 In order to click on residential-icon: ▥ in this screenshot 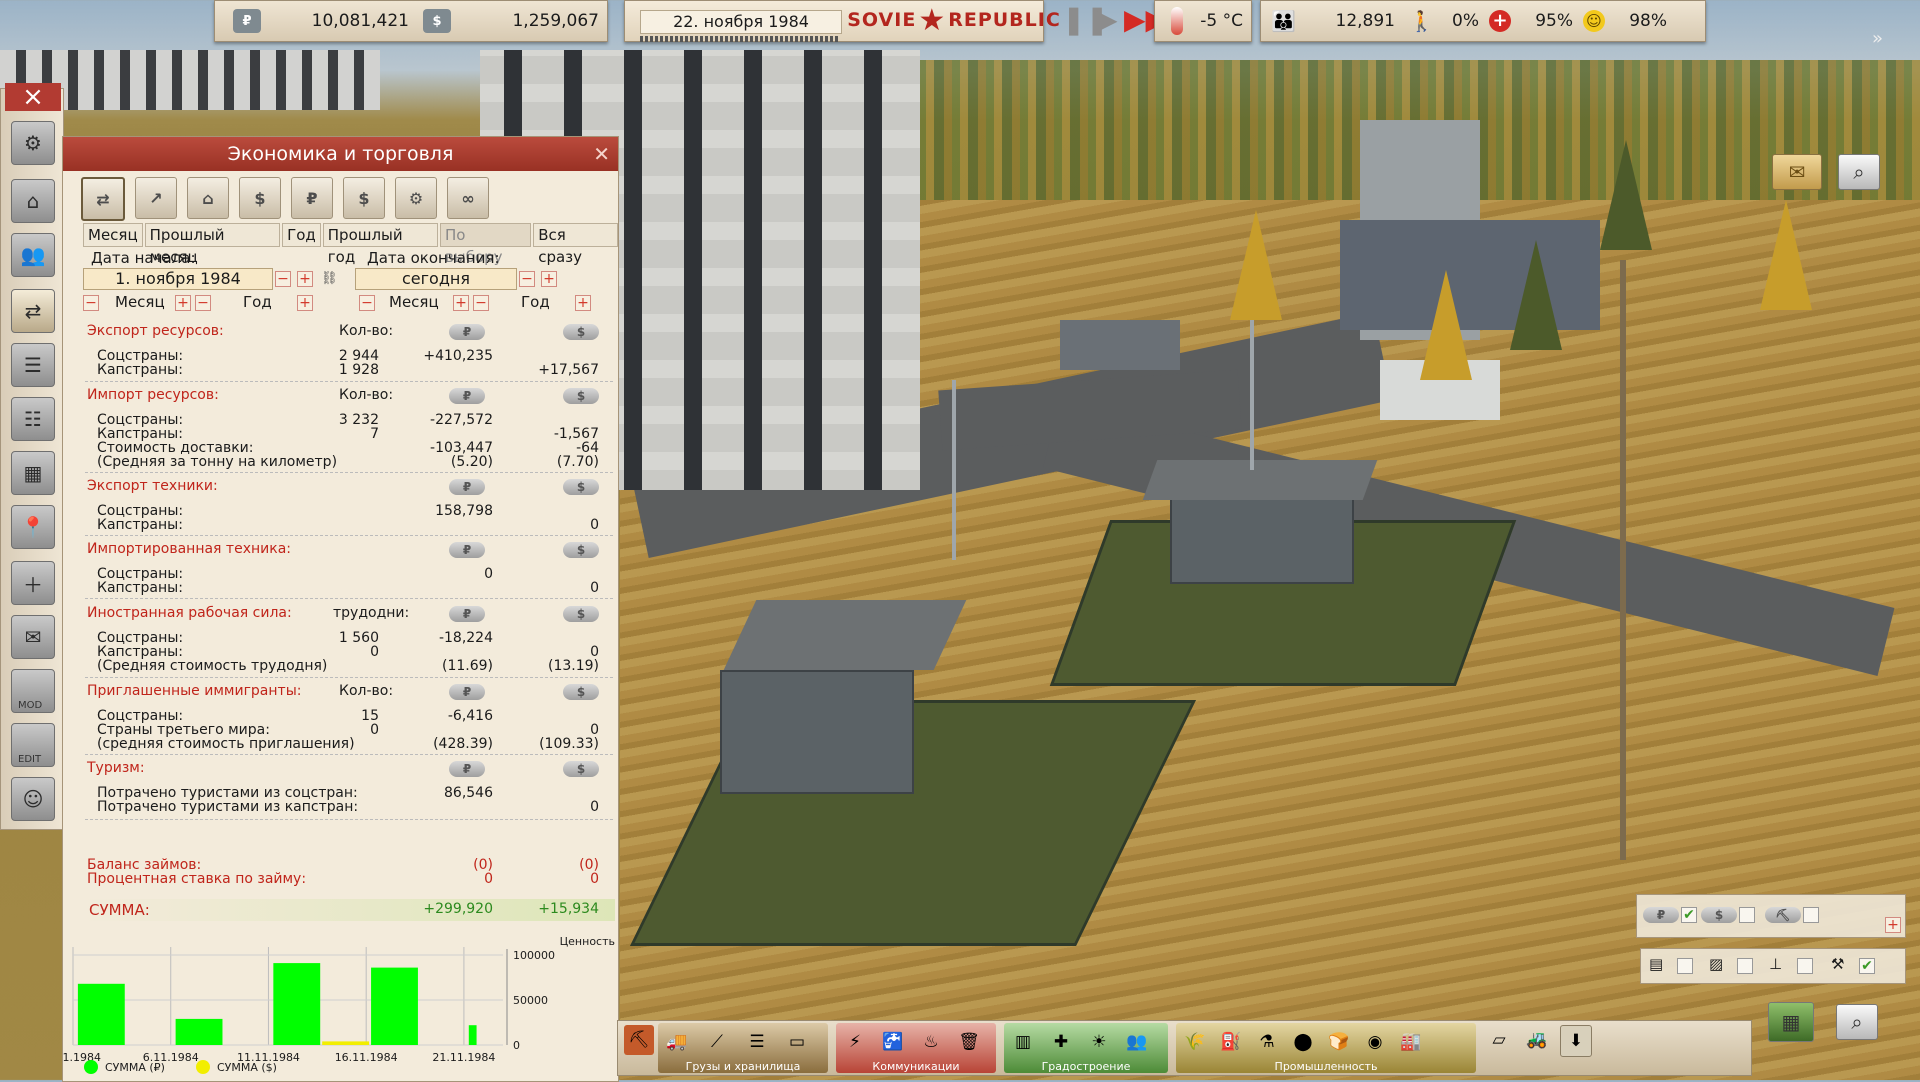, I will do `click(1023, 1042)`.